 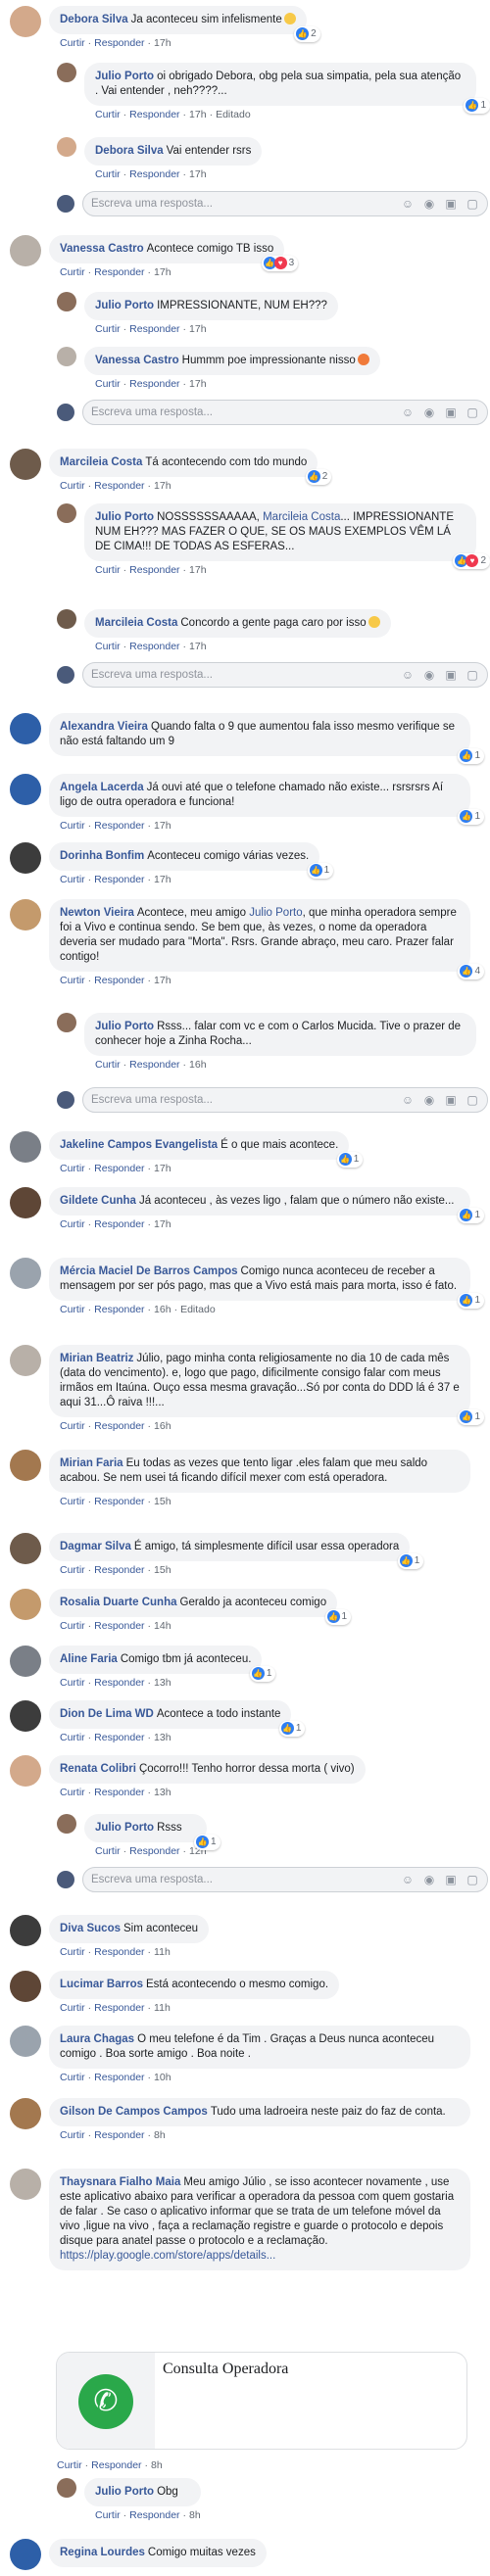 What do you see at coordinates (97, 913) in the screenshot?
I see `comment-author: Newton Vieira` at bounding box center [97, 913].